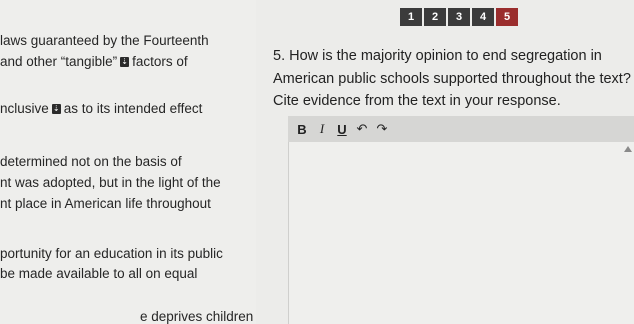 The image size is (634, 324). Describe the element at coordinates (197, 316) in the screenshot. I see `passage-line: e deprives children` at that location.